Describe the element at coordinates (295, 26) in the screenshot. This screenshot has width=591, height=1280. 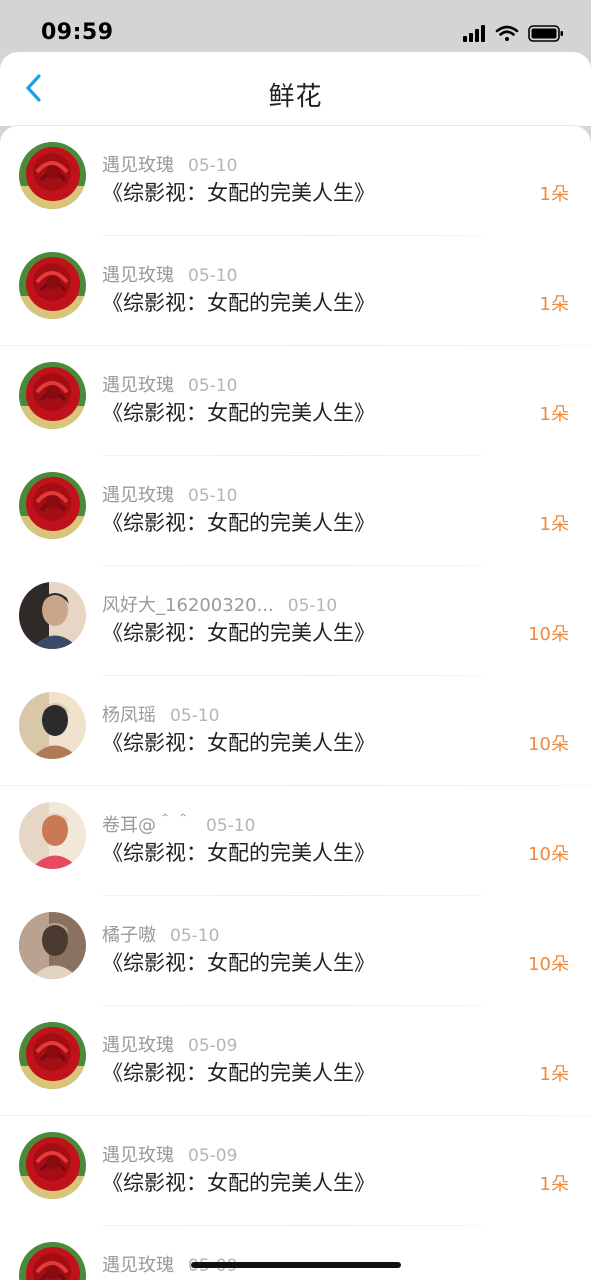
I see `status-bar: 09:59` at that location.